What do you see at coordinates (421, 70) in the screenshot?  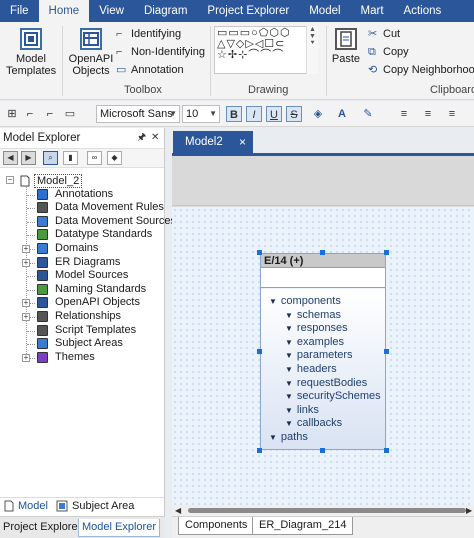 I see `copy-neighborhood-button: ⟲ Copy Neighborhoo` at bounding box center [421, 70].